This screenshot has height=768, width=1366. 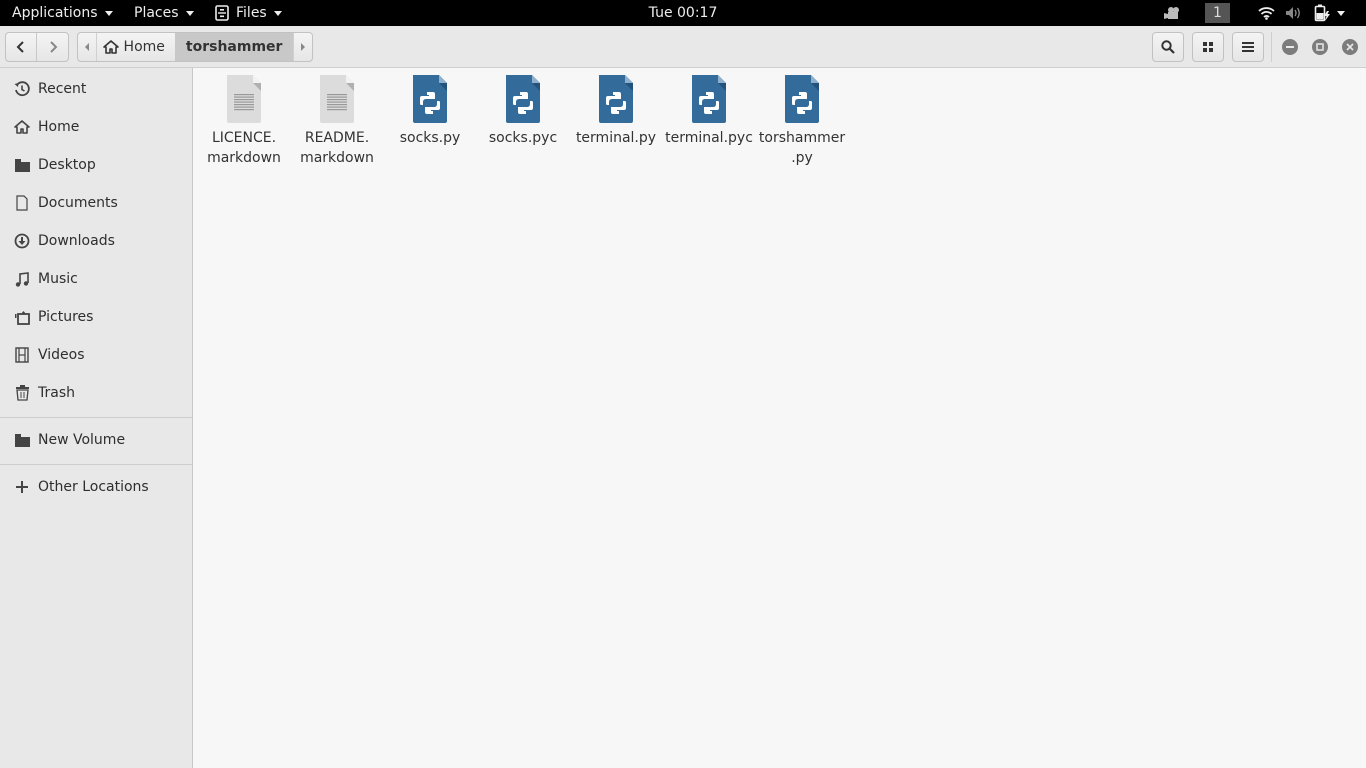 I want to click on sidebar-item-label: Recent, so click(x=62, y=89).